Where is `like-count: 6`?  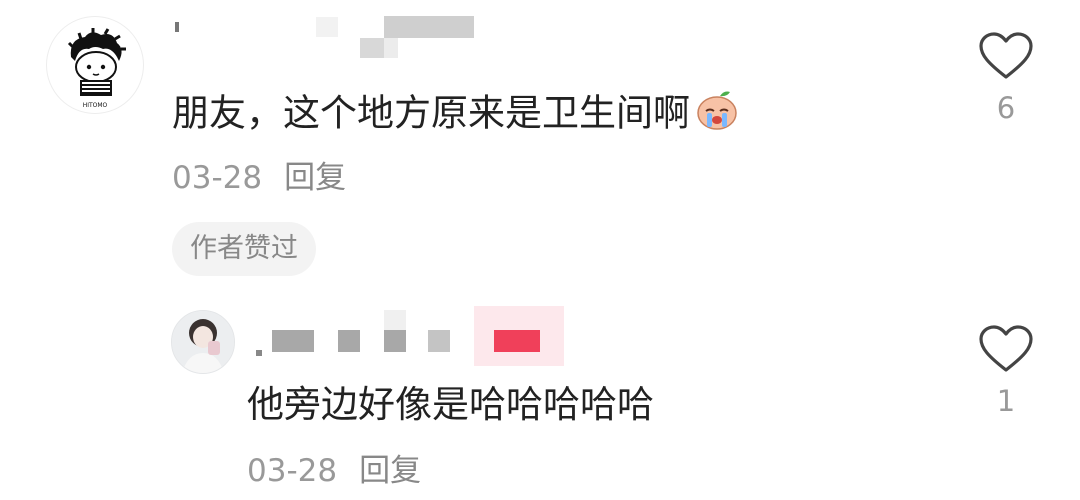 like-count: 6 is located at coordinates (1006, 108).